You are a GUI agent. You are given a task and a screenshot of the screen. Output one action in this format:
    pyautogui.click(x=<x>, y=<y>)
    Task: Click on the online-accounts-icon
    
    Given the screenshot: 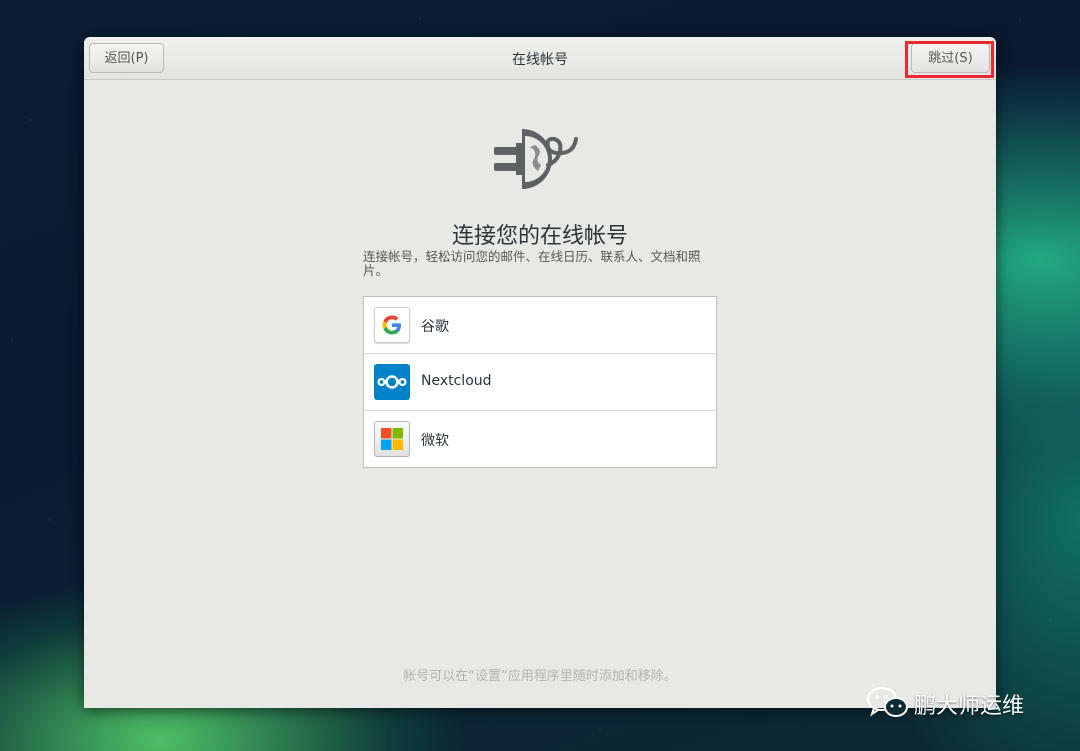 What is the action you would take?
    pyautogui.click(x=536, y=159)
    